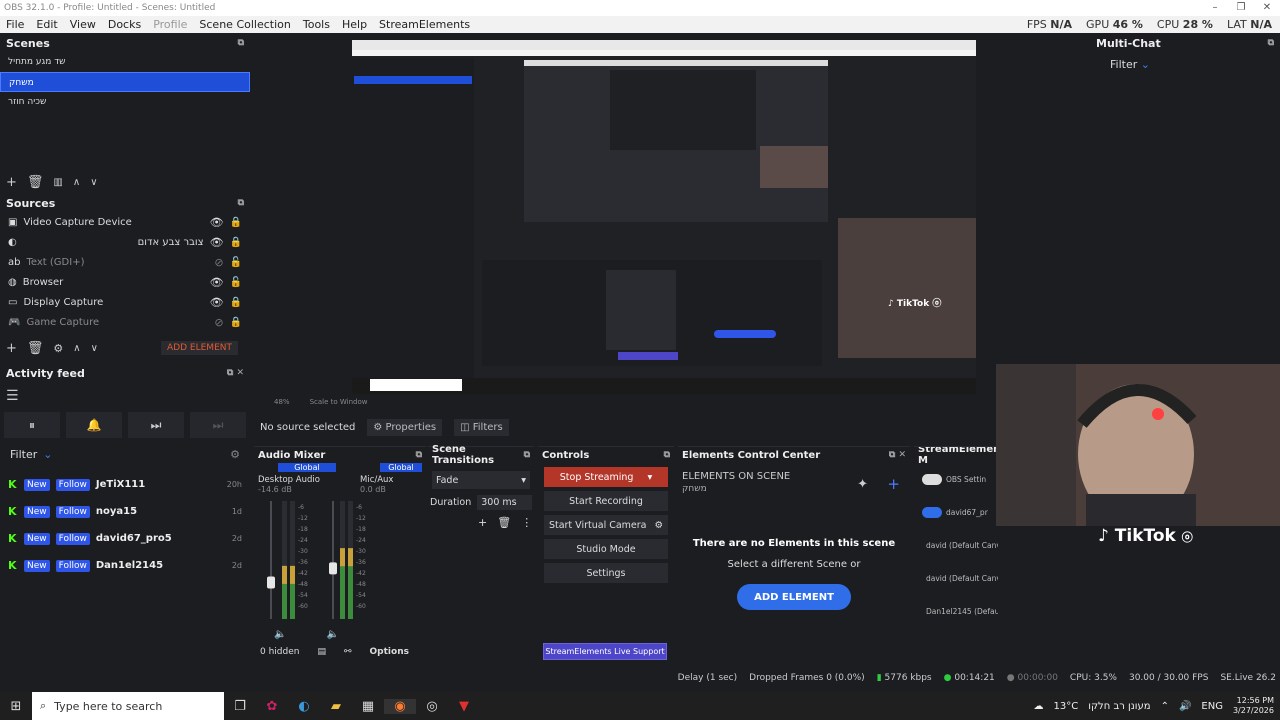 The width and height of the screenshot is (1280, 720). What do you see at coordinates (481, 427) in the screenshot?
I see `filters-button: ◫ Filters` at bounding box center [481, 427].